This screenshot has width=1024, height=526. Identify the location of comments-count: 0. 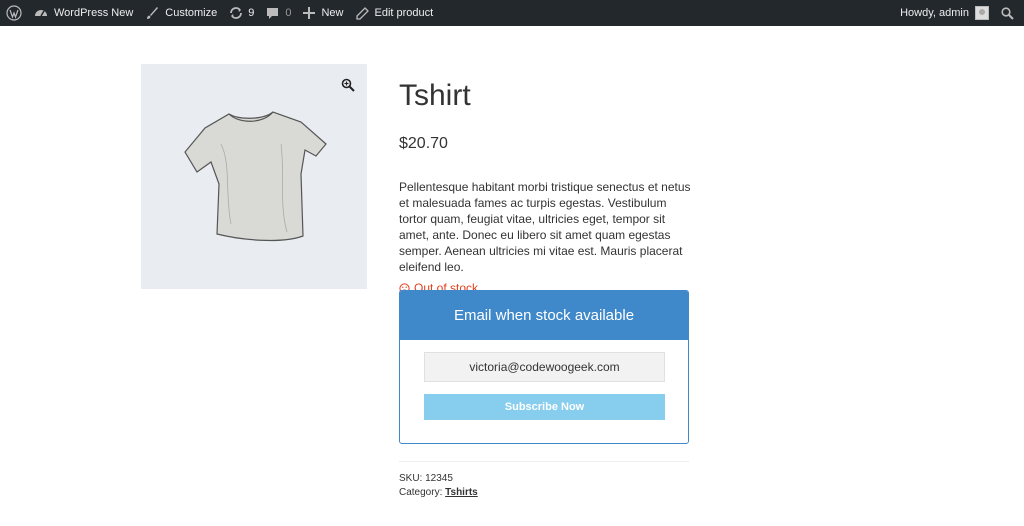
(288, 13).